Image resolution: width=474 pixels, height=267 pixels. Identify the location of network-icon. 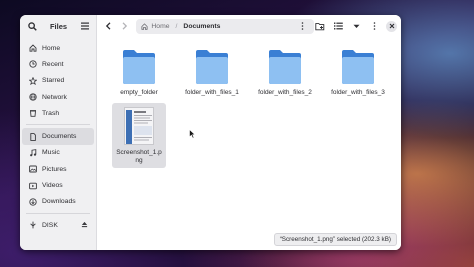
(33, 97).